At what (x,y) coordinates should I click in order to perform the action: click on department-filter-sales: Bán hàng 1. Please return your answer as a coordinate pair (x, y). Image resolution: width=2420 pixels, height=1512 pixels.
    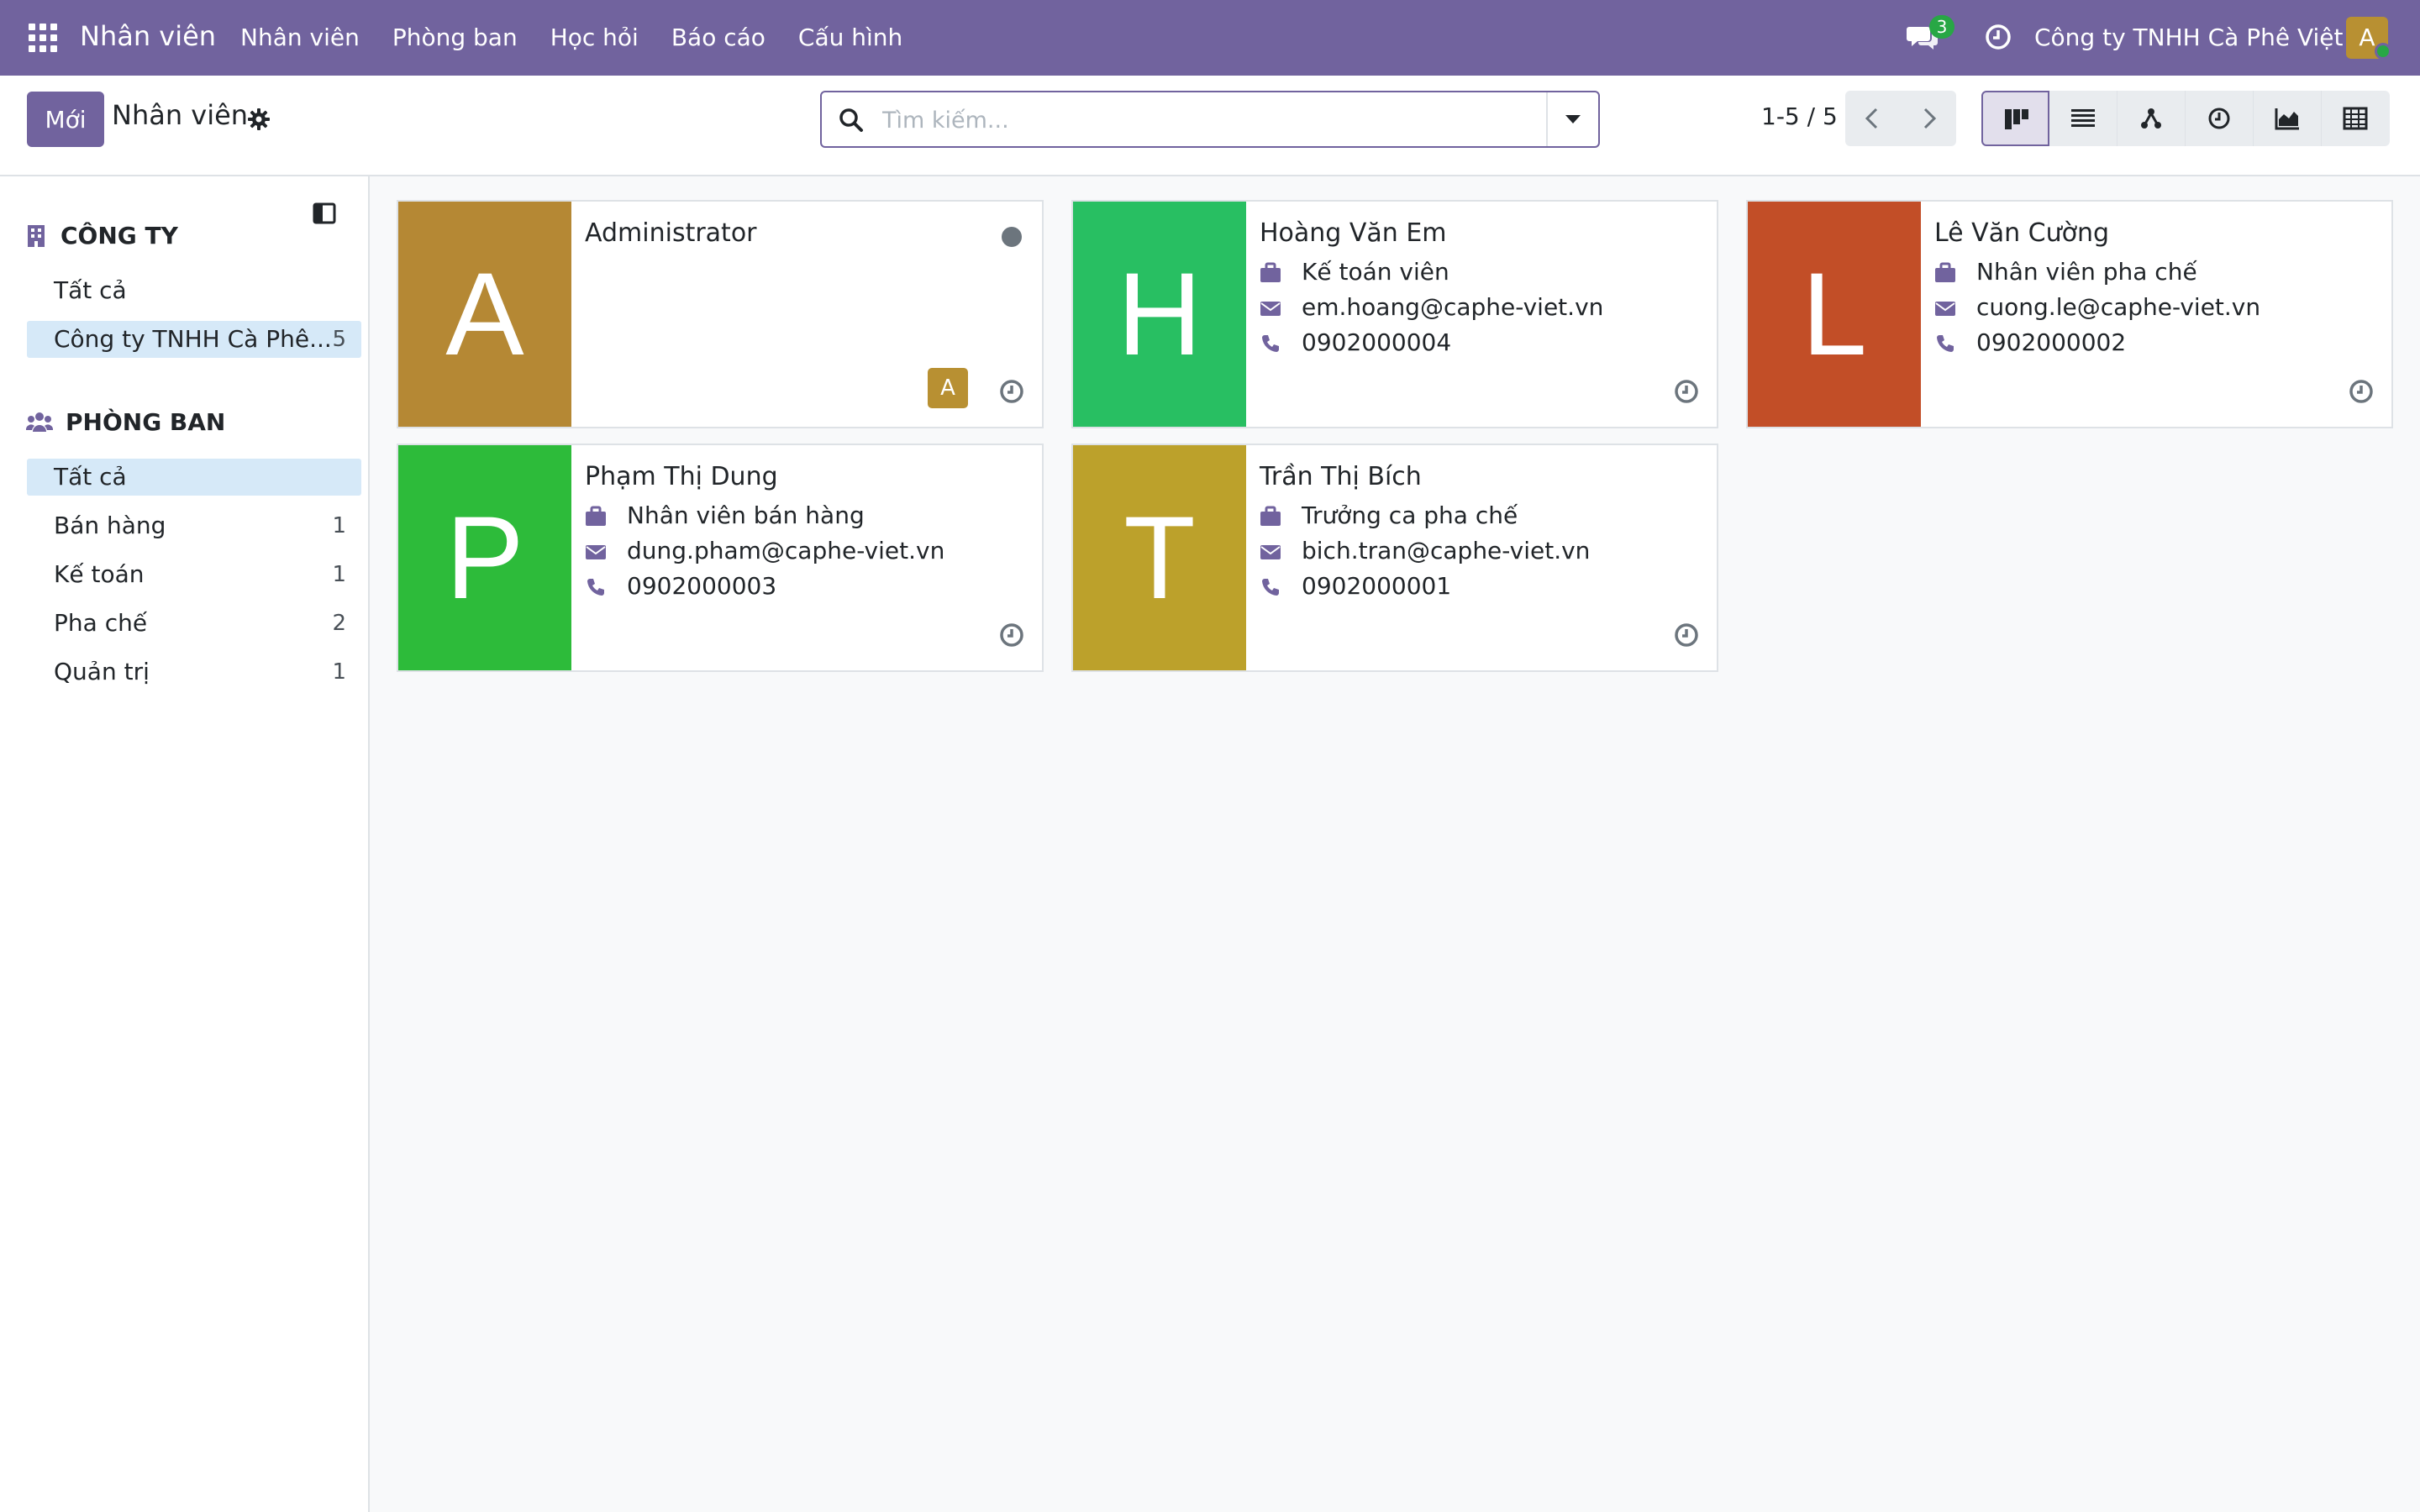
    Looking at the image, I should click on (194, 525).